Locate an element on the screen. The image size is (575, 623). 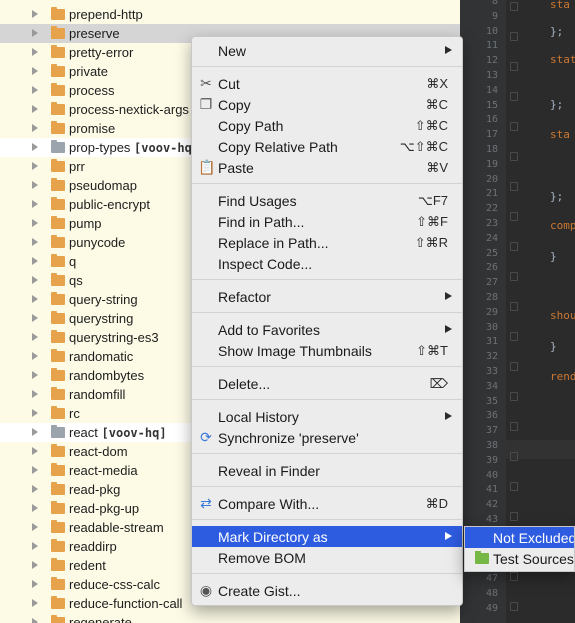
menu-item-find-usages: Find Usages ⌥F7 is located at coordinates (327, 200).